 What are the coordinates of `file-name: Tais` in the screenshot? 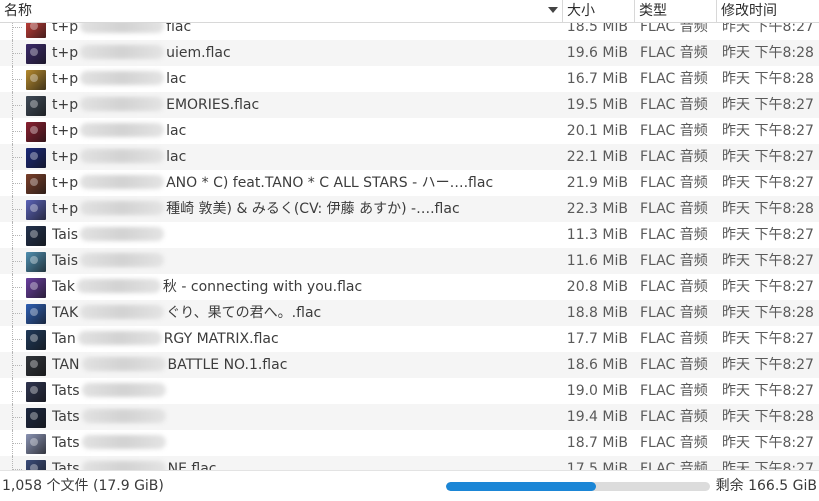 It's located at (306, 261).